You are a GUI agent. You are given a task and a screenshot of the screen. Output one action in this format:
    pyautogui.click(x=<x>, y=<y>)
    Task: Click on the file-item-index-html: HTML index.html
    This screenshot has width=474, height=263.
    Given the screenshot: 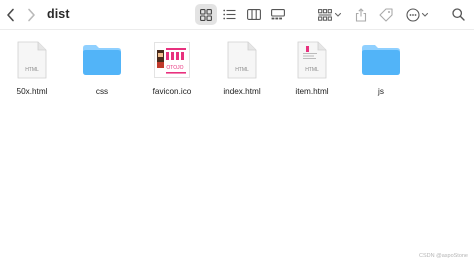 What is the action you would take?
    pyautogui.click(x=242, y=68)
    